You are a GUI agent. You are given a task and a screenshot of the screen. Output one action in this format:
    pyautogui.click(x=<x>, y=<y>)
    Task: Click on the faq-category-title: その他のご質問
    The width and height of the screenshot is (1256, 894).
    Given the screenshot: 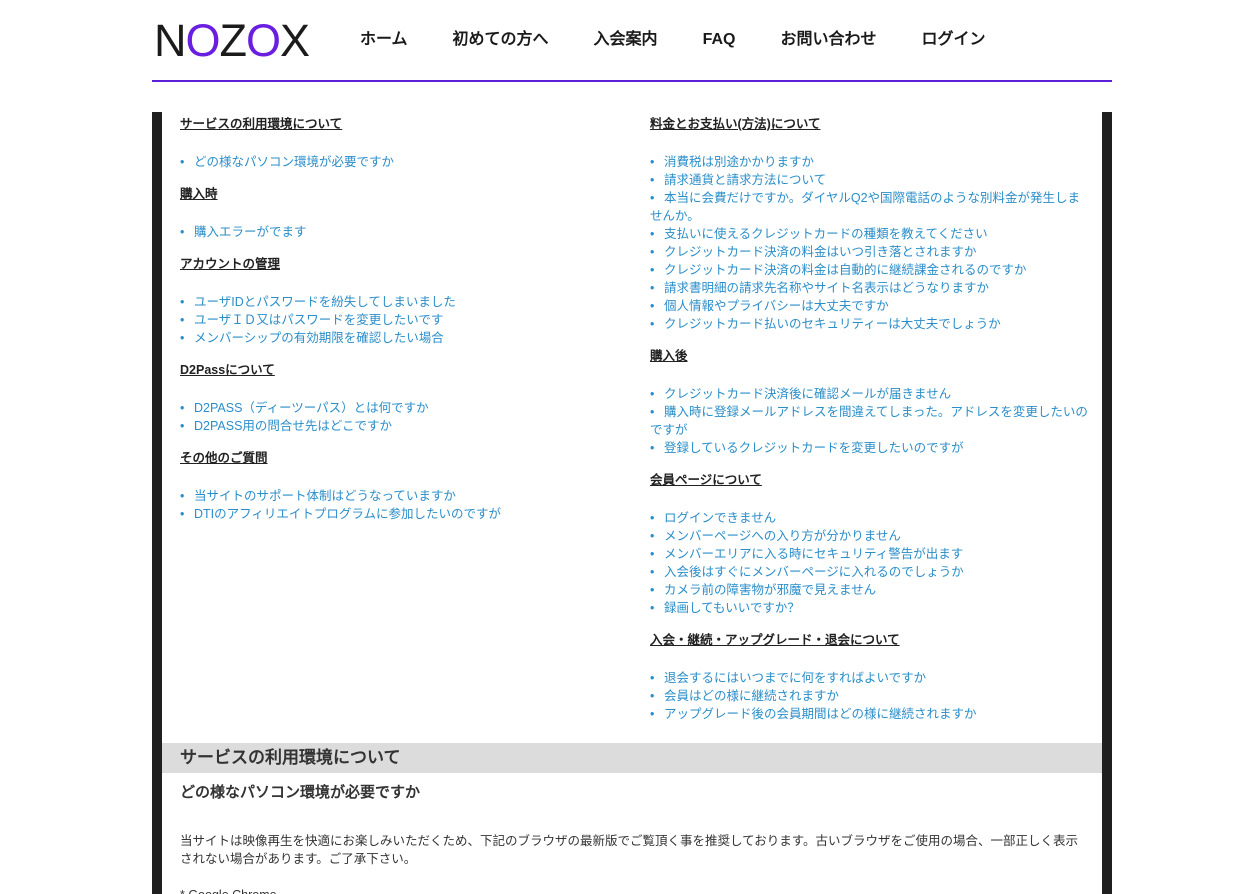 What is the action you would take?
    pyautogui.click(x=224, y=458)
    